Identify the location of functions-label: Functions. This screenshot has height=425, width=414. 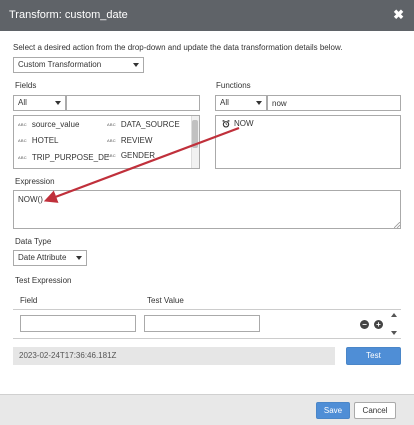
(233, 85).